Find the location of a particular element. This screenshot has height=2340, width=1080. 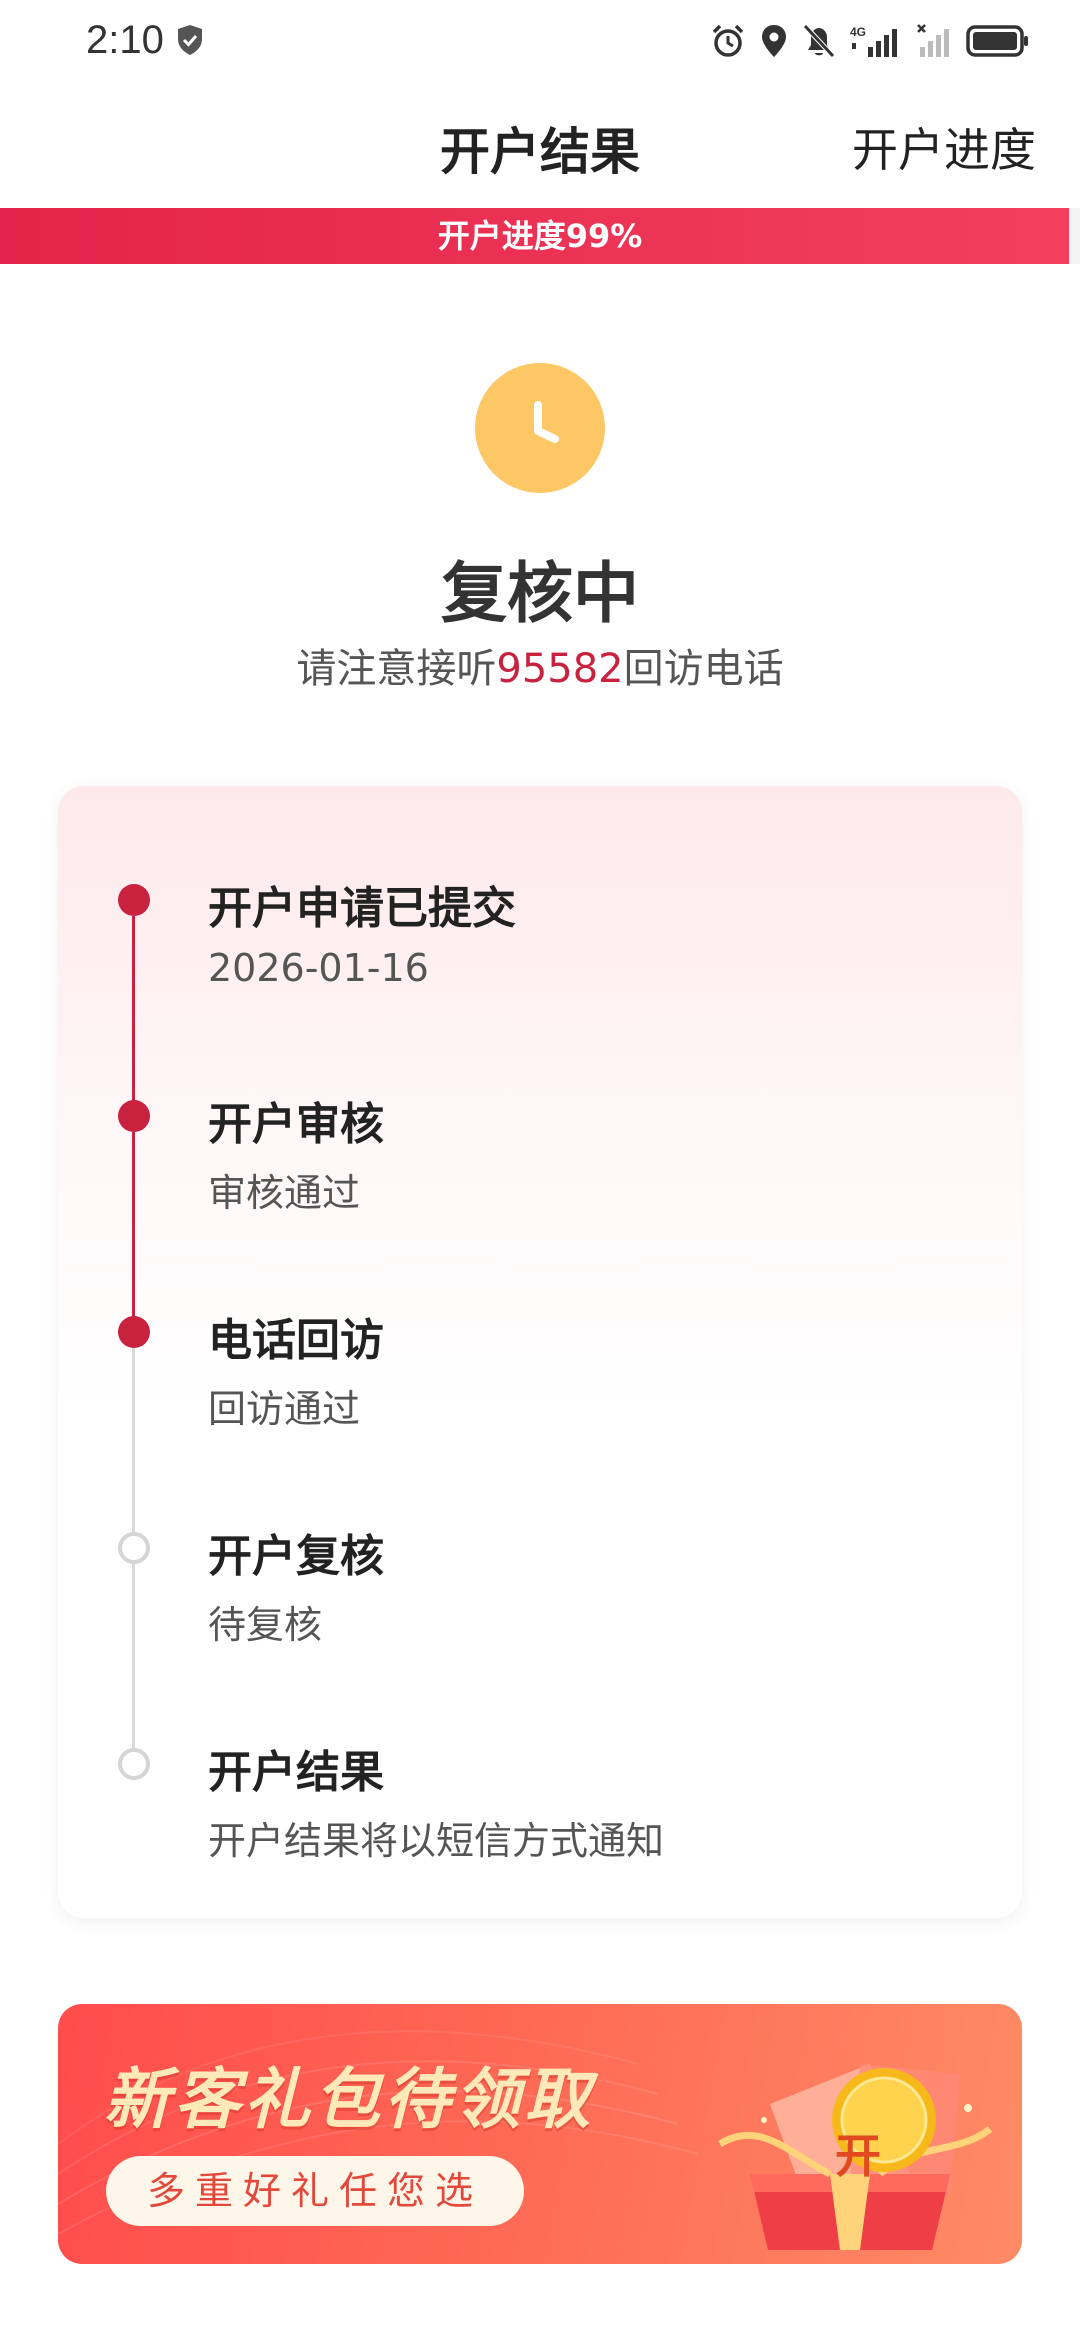

new-customer-gift-banner: 新客礼包待领取 多重好礼任您选 开 is located at coordinates (540, 2134).